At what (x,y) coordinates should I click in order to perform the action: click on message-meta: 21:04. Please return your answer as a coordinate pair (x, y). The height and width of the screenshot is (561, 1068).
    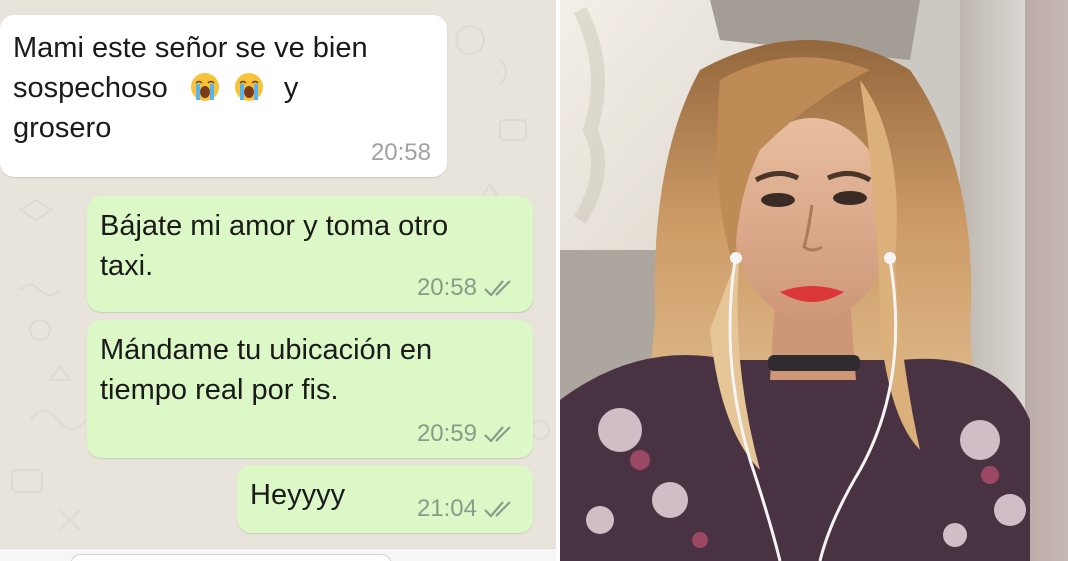
    Looking at the image, I should click on (467, 509).